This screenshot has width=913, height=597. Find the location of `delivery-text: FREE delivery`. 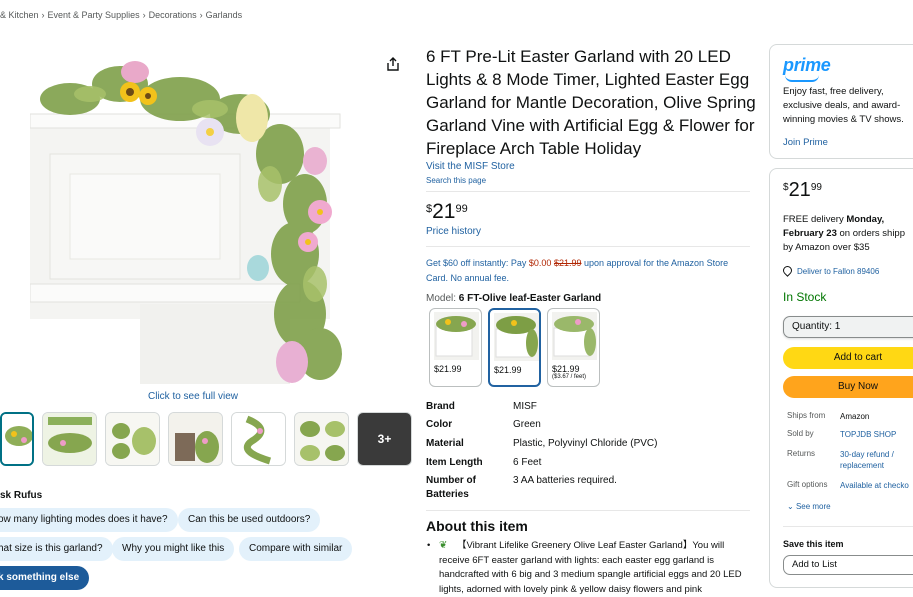

delivery-text: FREE delivery is located at coordinates (815, 219).